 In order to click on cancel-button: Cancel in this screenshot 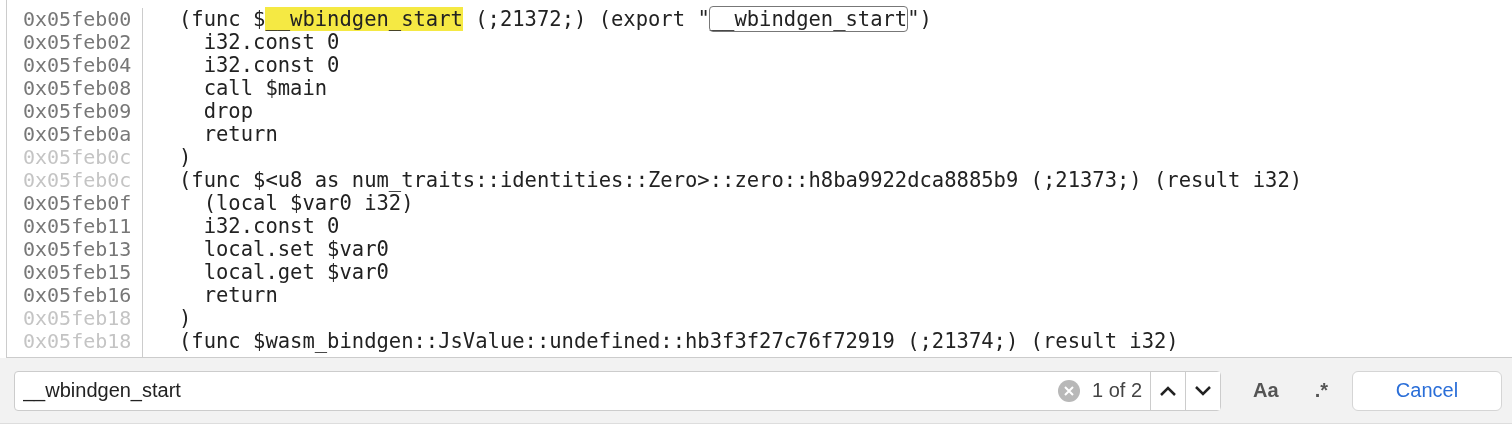, I will do `click(1427, 390)`.